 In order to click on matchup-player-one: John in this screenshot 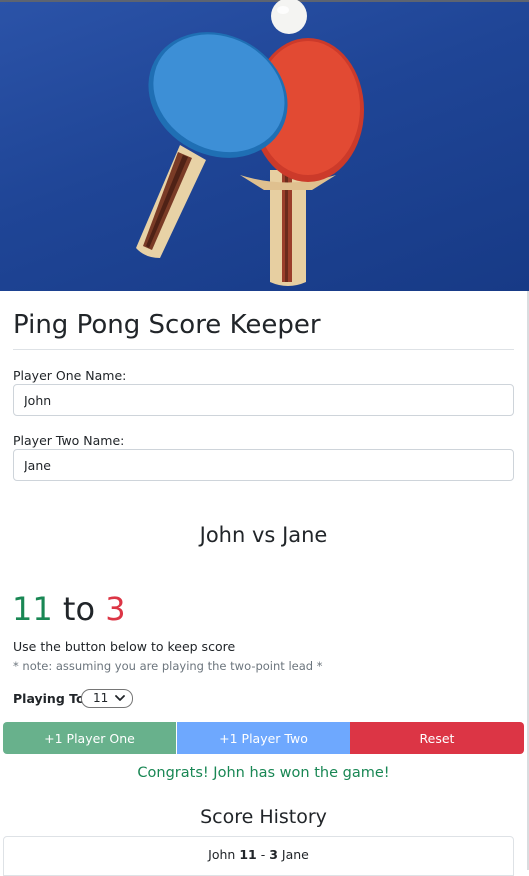, I will do `click(222, 535)`.